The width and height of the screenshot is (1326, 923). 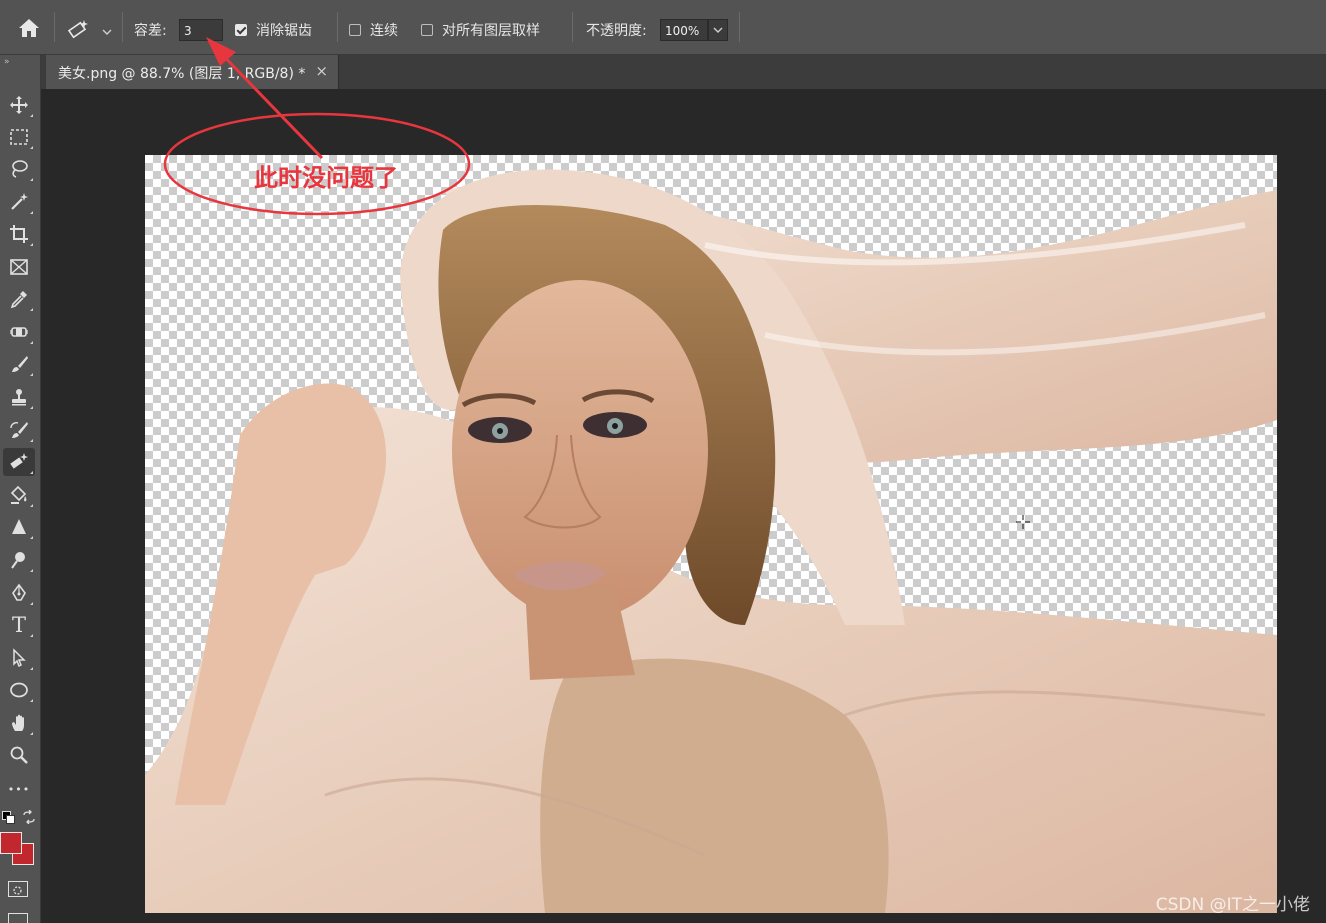 I want to click on ellipsis-icon: •••, so click(x=19, y=789).